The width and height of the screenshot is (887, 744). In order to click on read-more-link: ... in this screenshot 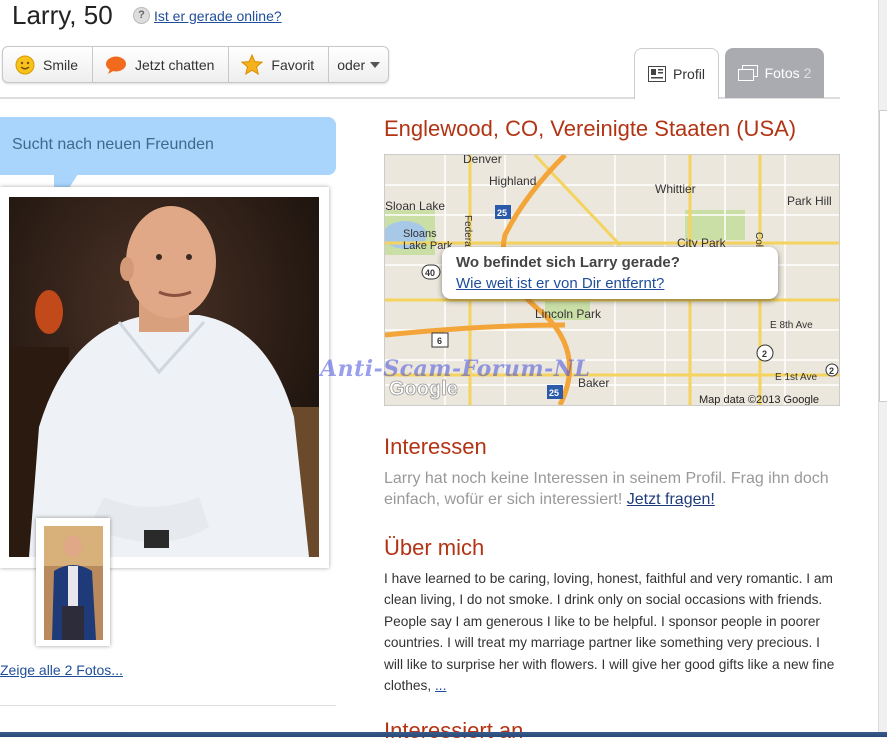, I will do `click(440, 685)`.